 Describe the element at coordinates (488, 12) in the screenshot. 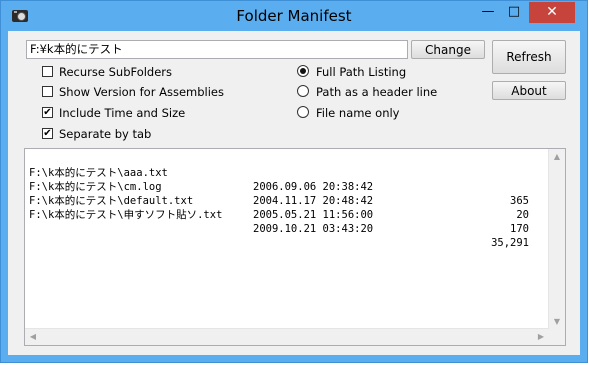

I see `minimize-button: —` at that location.